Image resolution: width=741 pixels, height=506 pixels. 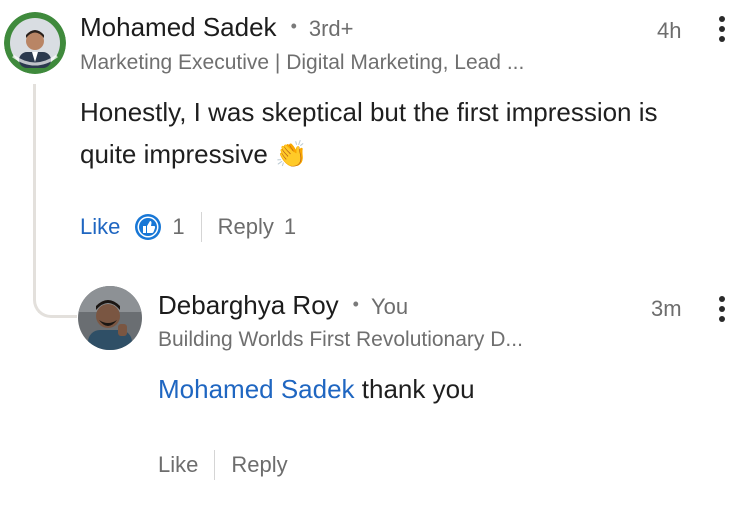 I want to click on clapping-hands-emoji: 👏, so click(x=291, y=154).